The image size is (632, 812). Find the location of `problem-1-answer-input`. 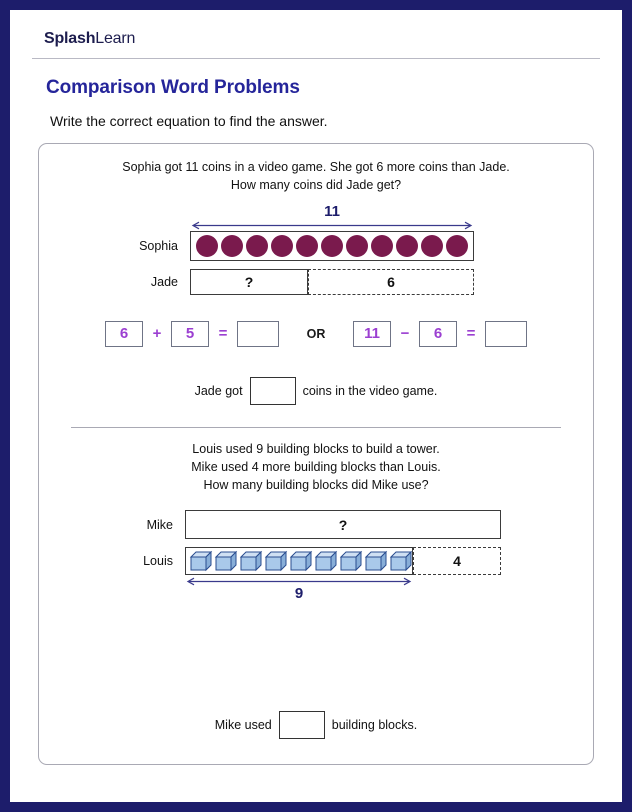

problem-1-answer-input is located at coordinates (272, 390).